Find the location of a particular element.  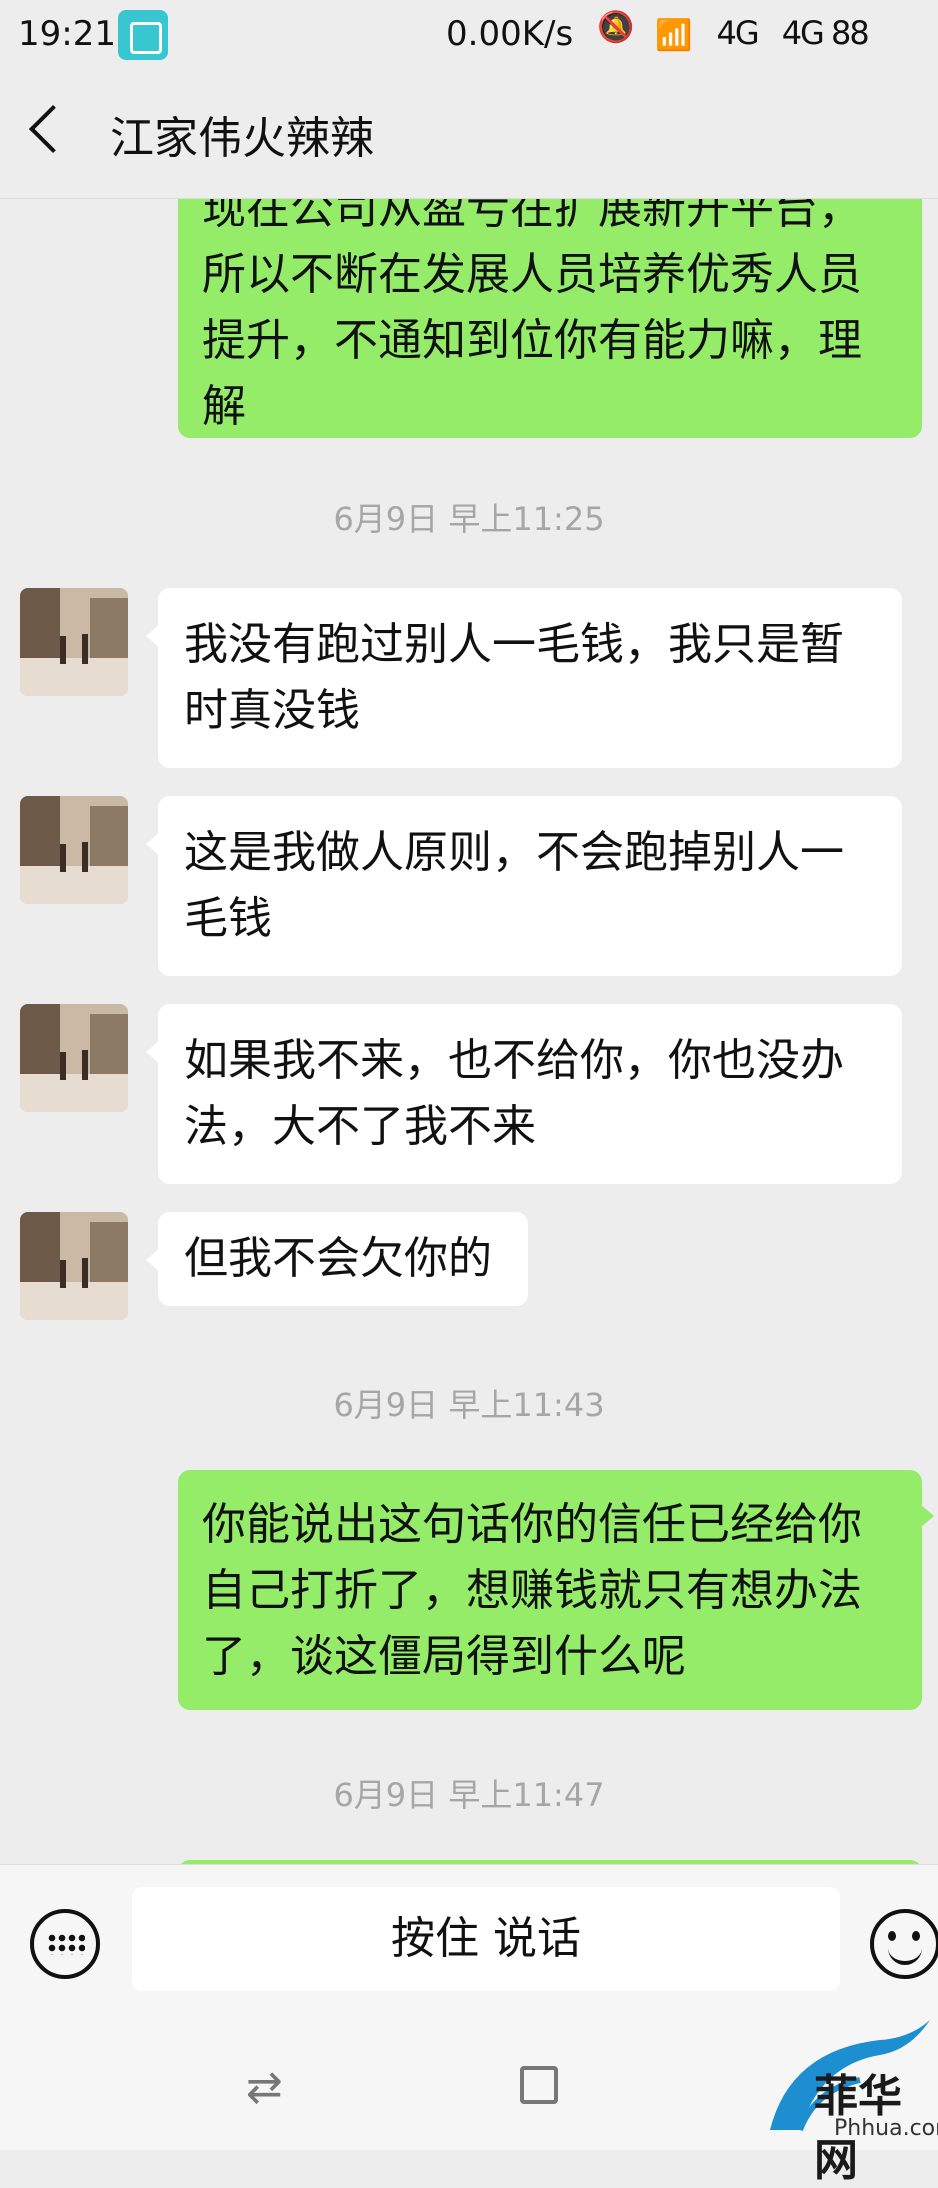

message-line: 这是我做人原则，不会跑掉别人一 is located at coordinates (514, 852).